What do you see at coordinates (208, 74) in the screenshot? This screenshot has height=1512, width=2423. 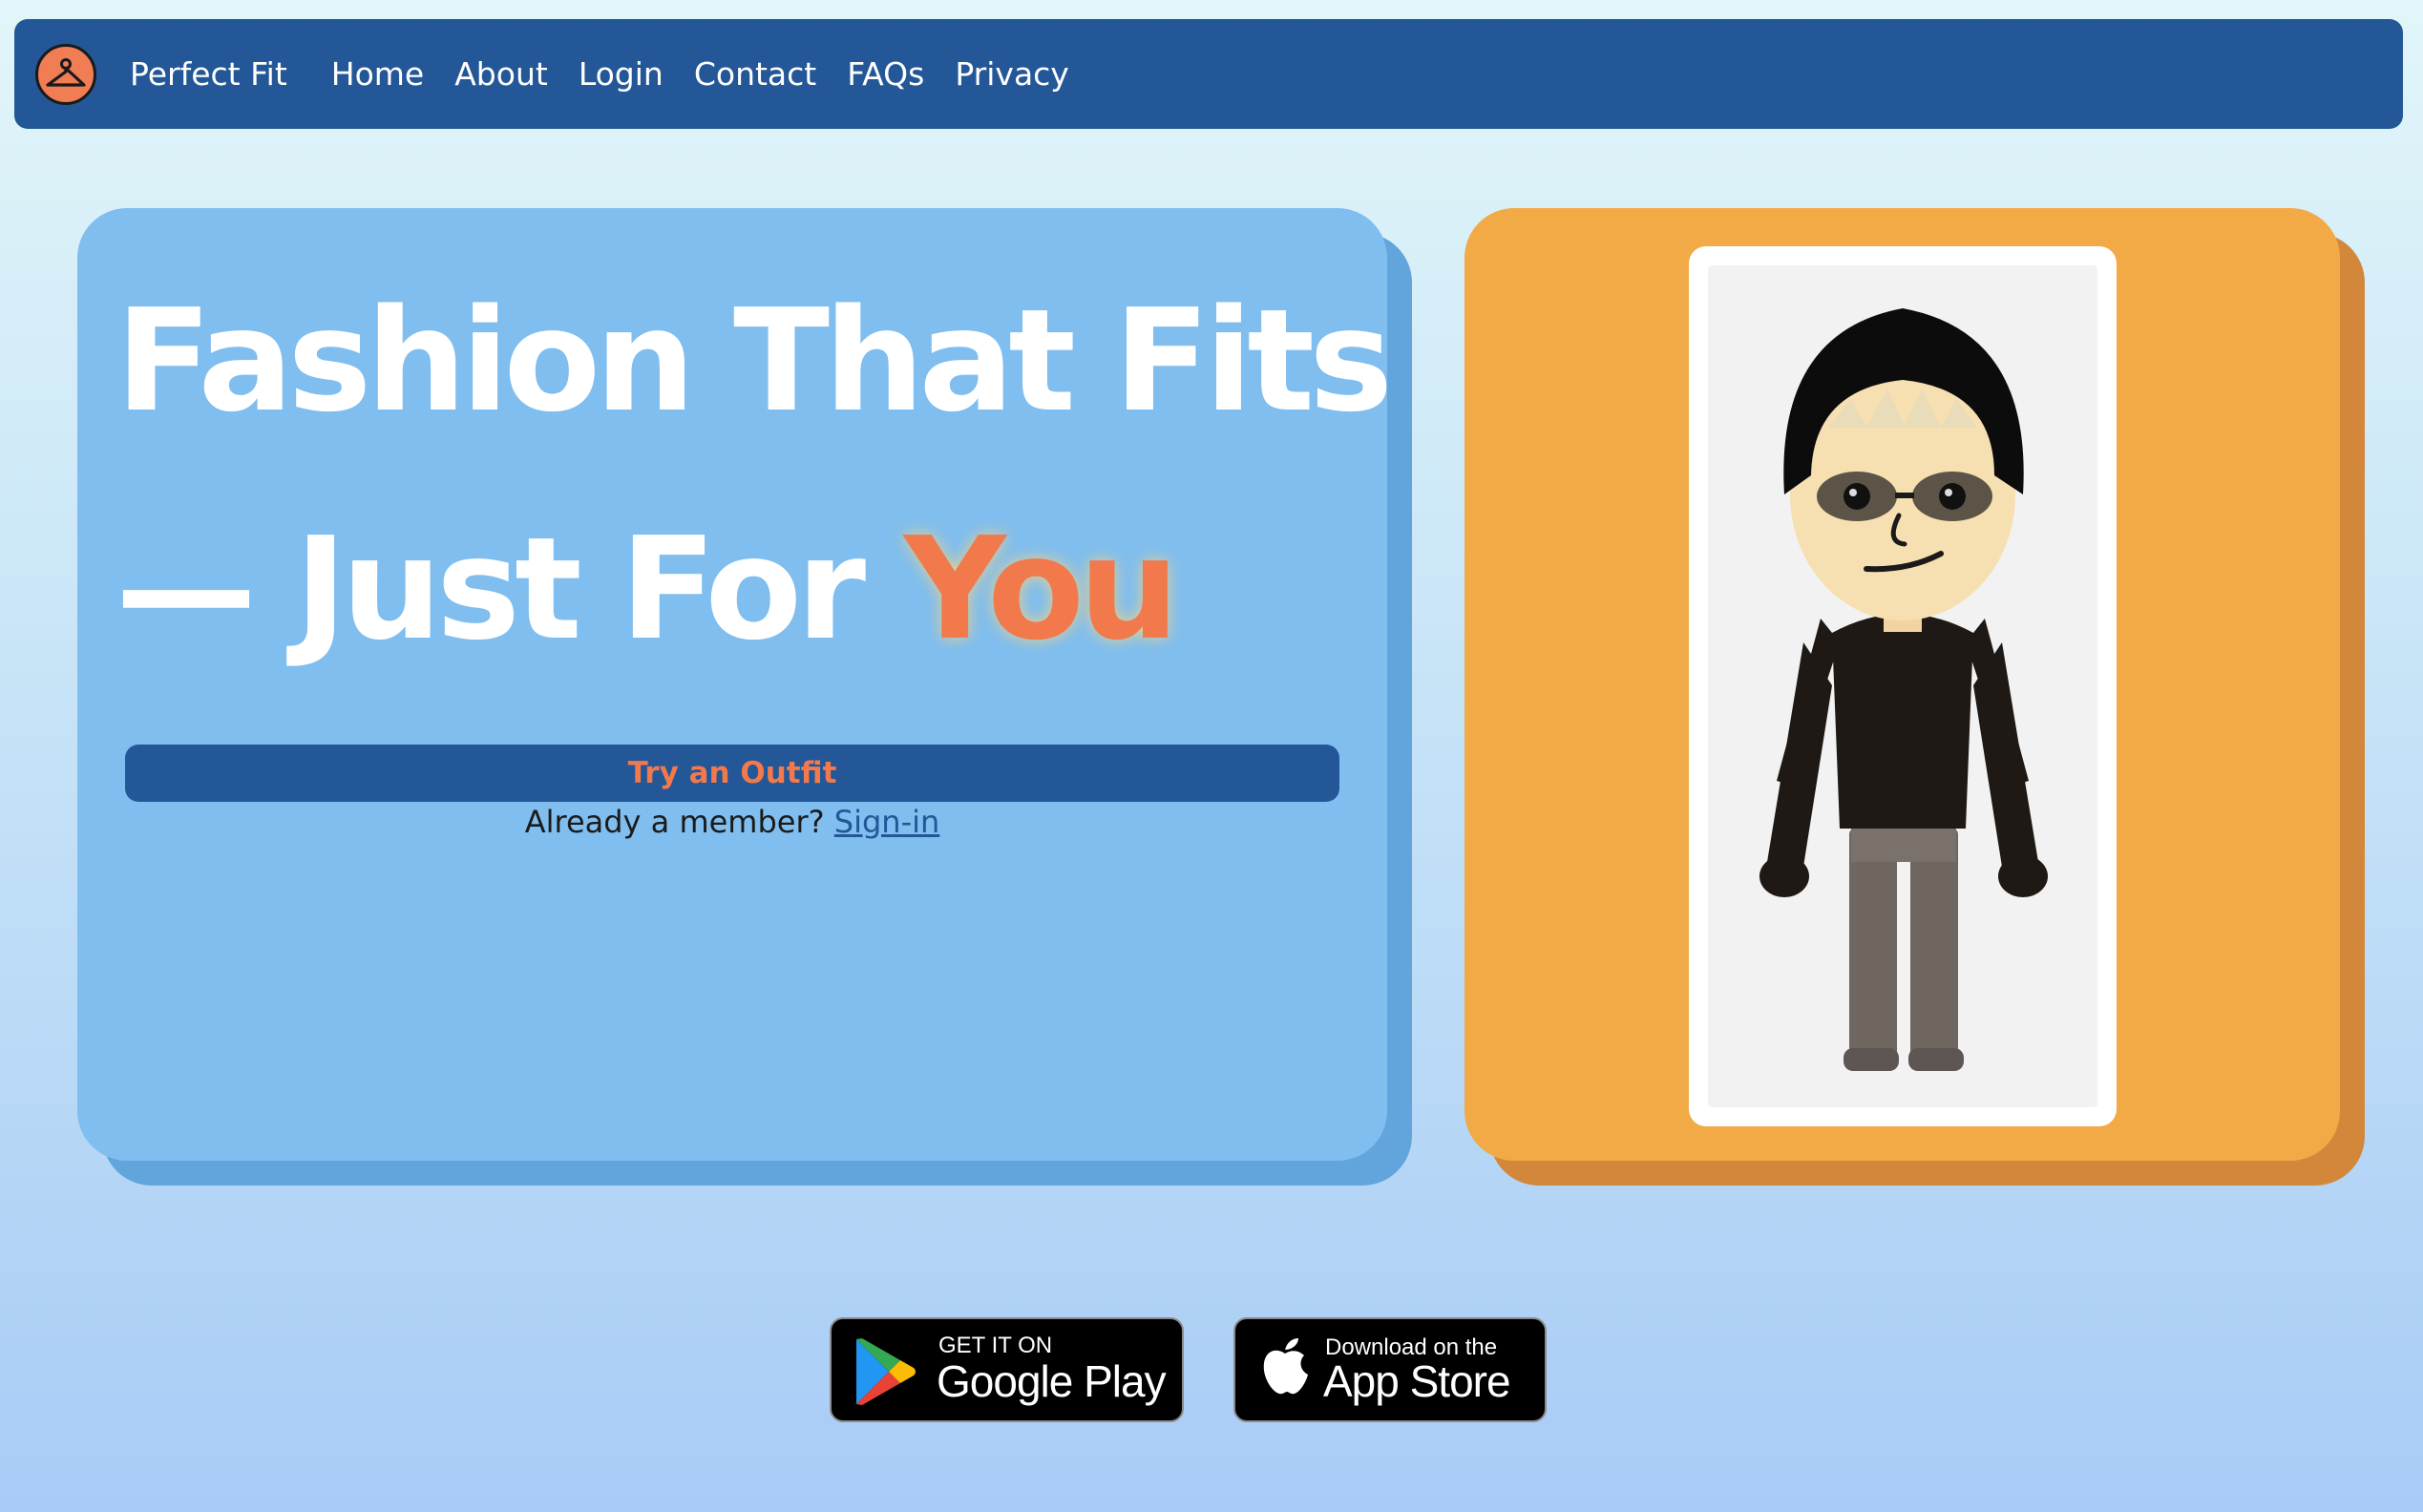 I see `brand-name: Perfect Fit` at bounding box center [208, 74].